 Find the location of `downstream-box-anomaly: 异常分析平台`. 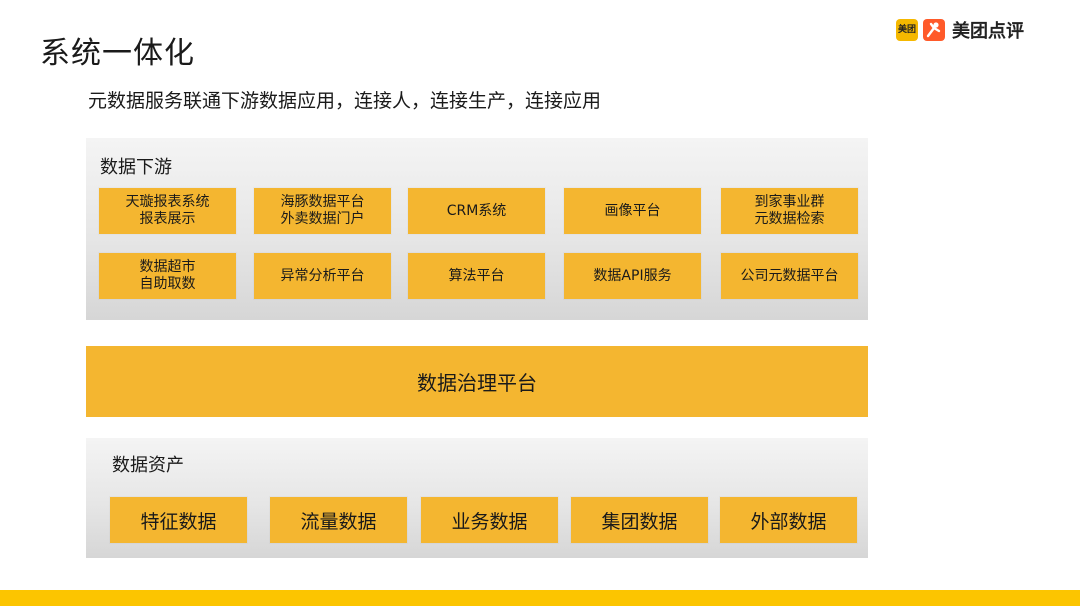

downstream-box-anomaly: 异常分析平台 is located at coordinates (322, 276).